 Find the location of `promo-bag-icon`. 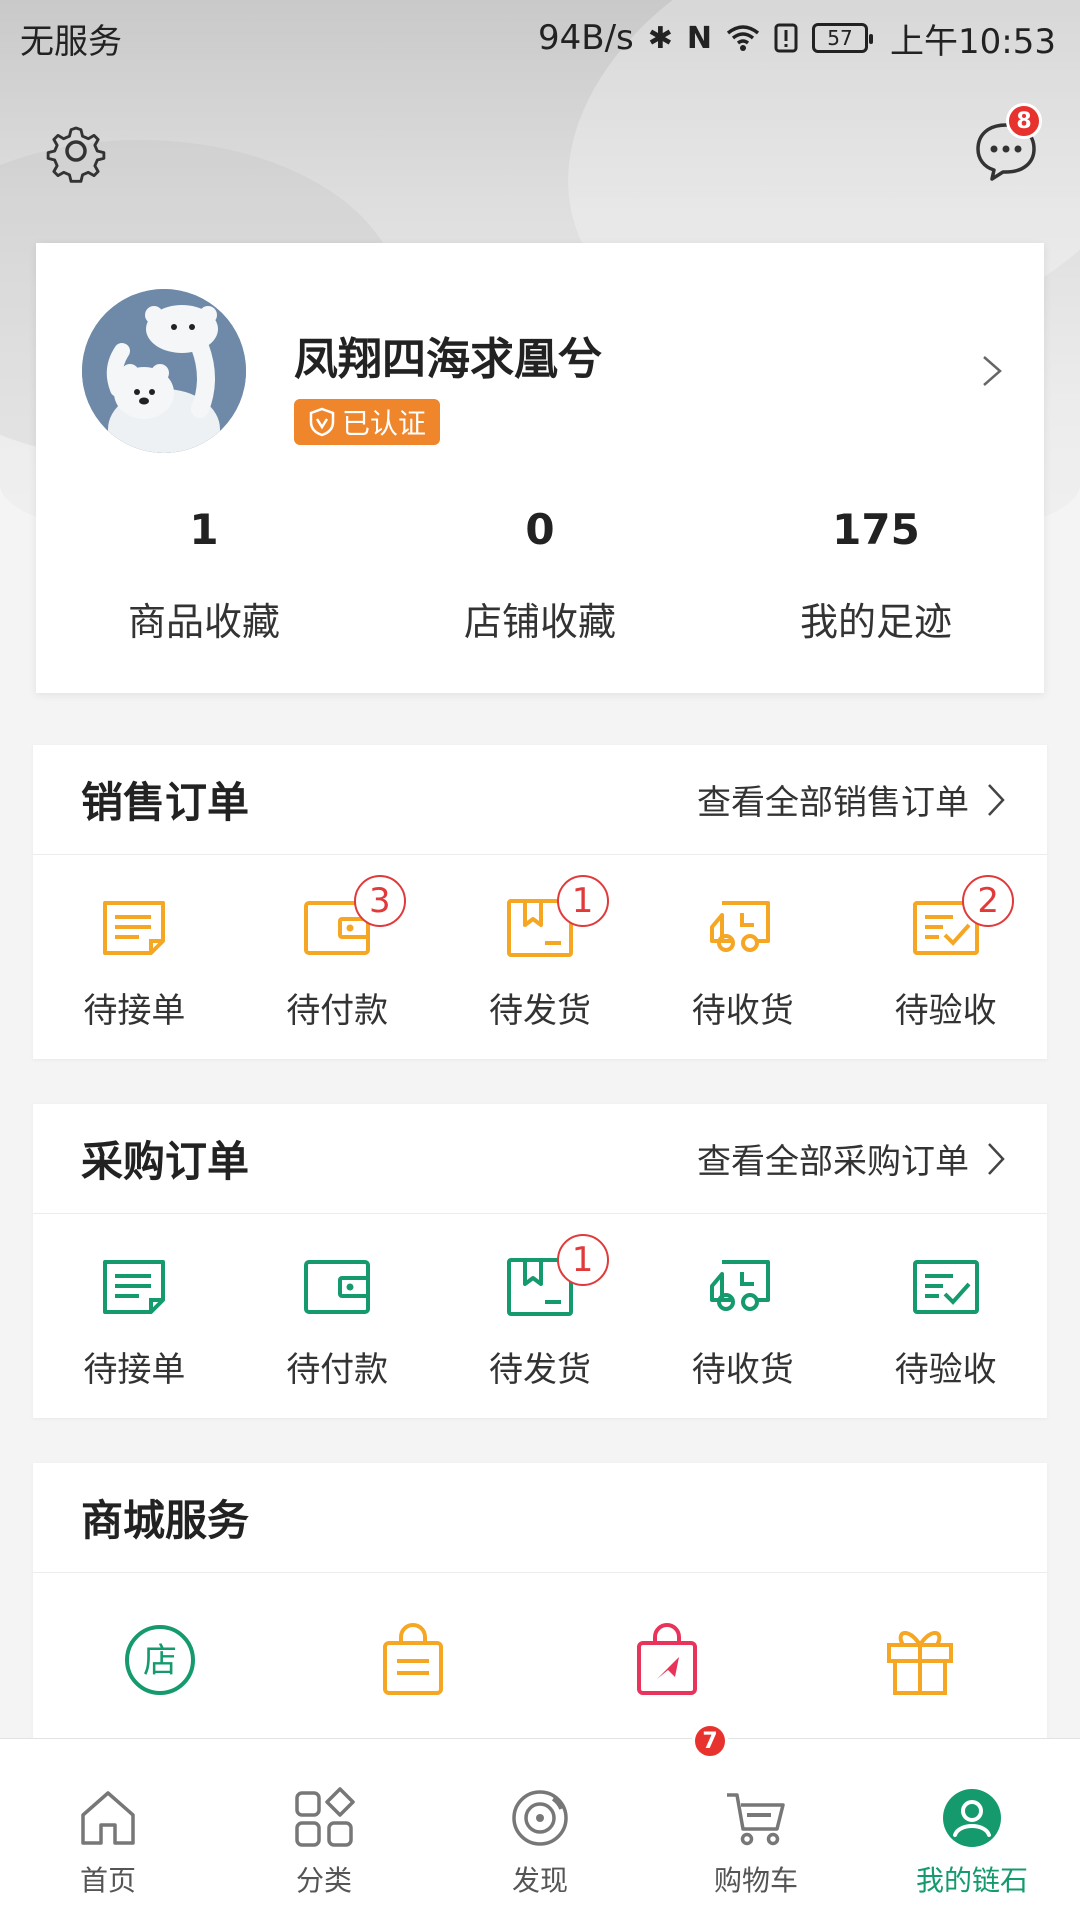

promo-bag-icon is located at coordinates (666, 1659).